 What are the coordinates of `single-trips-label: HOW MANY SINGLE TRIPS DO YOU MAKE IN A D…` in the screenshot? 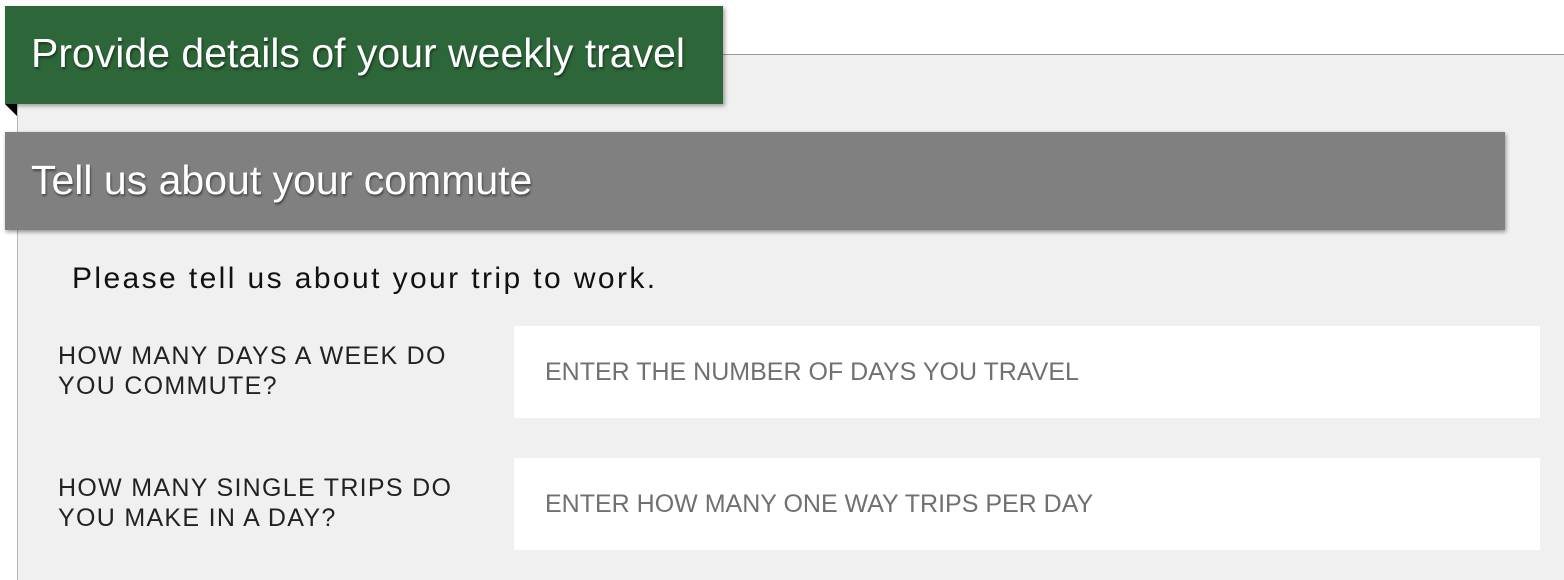 It's located at (255, 503).